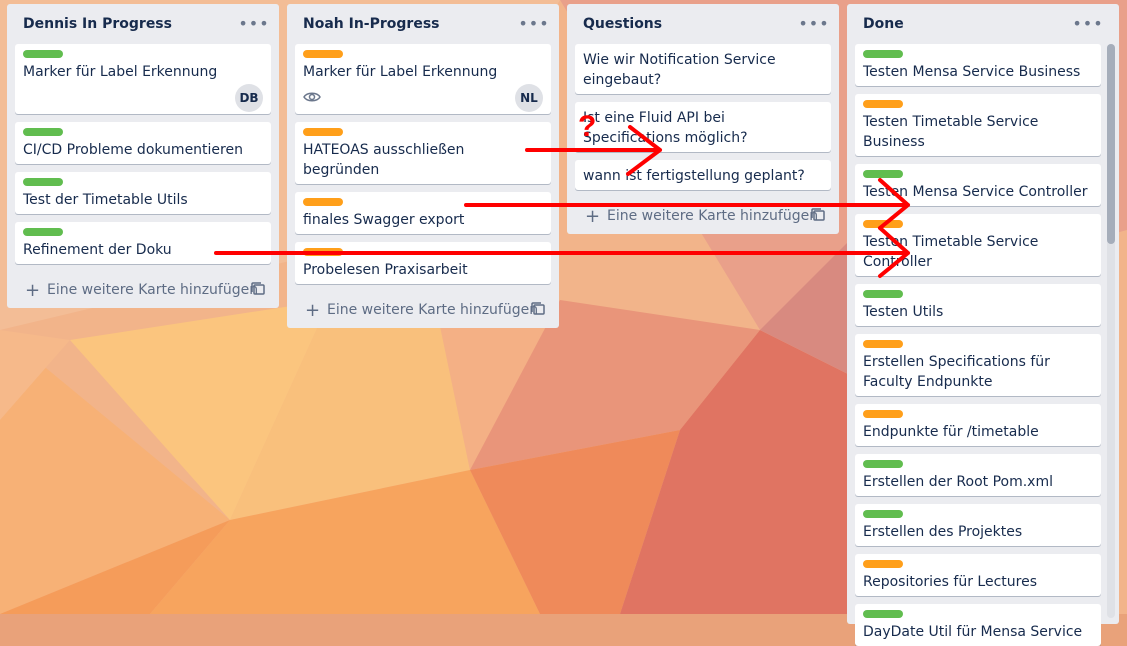 The height and width of the screenshot is (646, 1127). What do you see at coordinates (385, 270) in the screenshot?
I see `card-title: Probelesen Praxisarbeit` at bounding box center [385, 270].